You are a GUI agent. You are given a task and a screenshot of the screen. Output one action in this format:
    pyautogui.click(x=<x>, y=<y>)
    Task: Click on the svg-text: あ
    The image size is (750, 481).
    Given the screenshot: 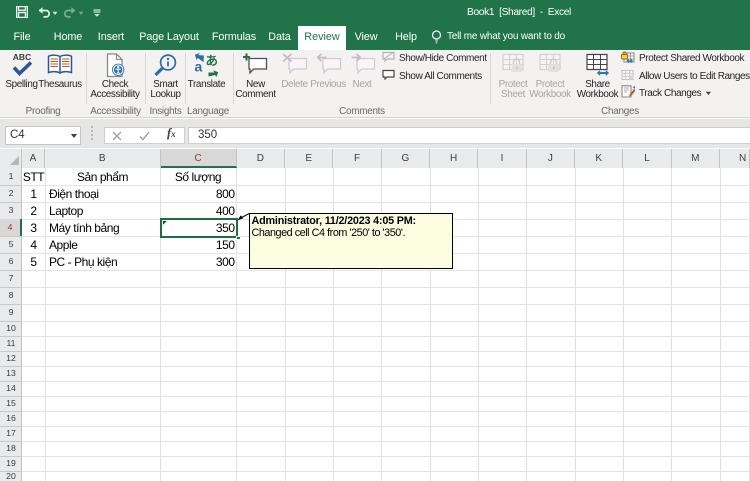 What is the action you would take?
    pyautogui.click(x=212, y=61)
    